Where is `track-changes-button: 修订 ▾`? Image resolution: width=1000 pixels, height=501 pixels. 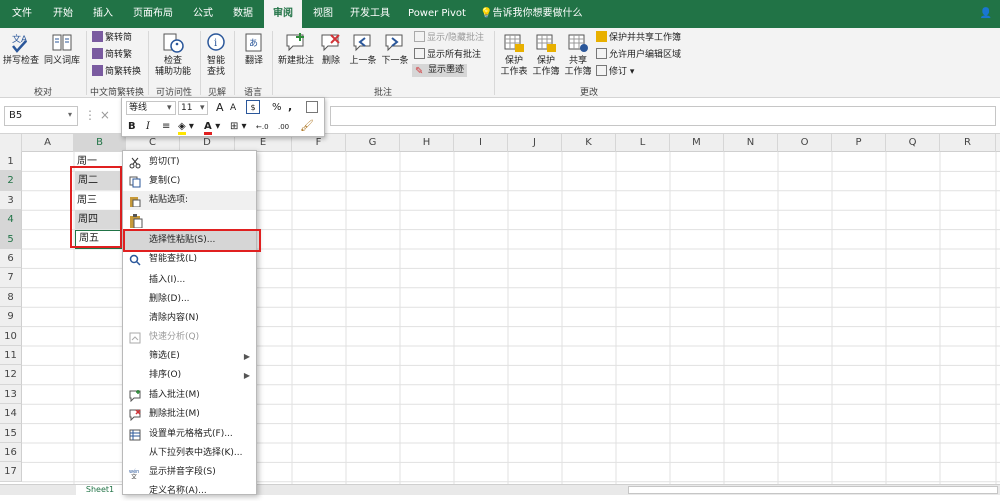
track-changes-button: 修订 ▾ is located at coordinates (615, 71).